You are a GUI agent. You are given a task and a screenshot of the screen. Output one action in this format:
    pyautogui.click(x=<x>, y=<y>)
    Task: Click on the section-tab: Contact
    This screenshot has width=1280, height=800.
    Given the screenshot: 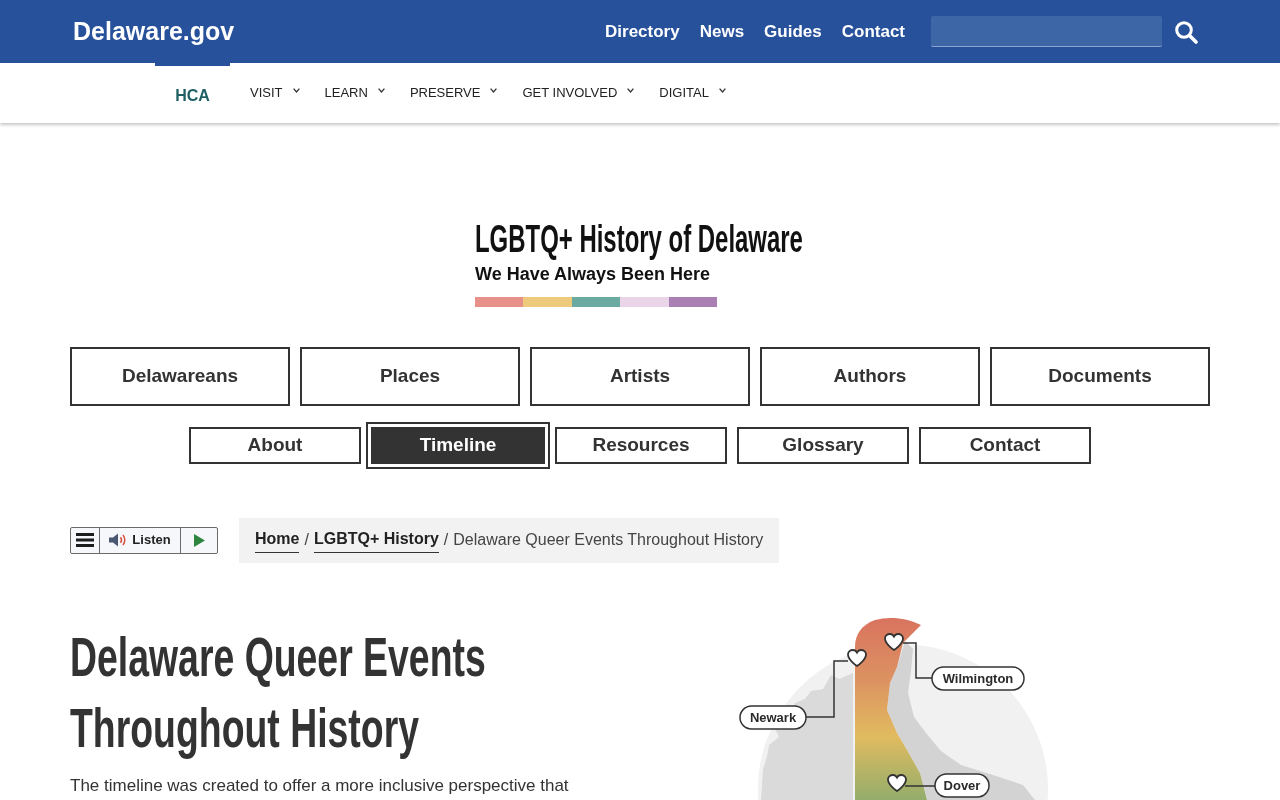 What is the action you would take?
    pyautogui.click(x=1005, y=445)
    